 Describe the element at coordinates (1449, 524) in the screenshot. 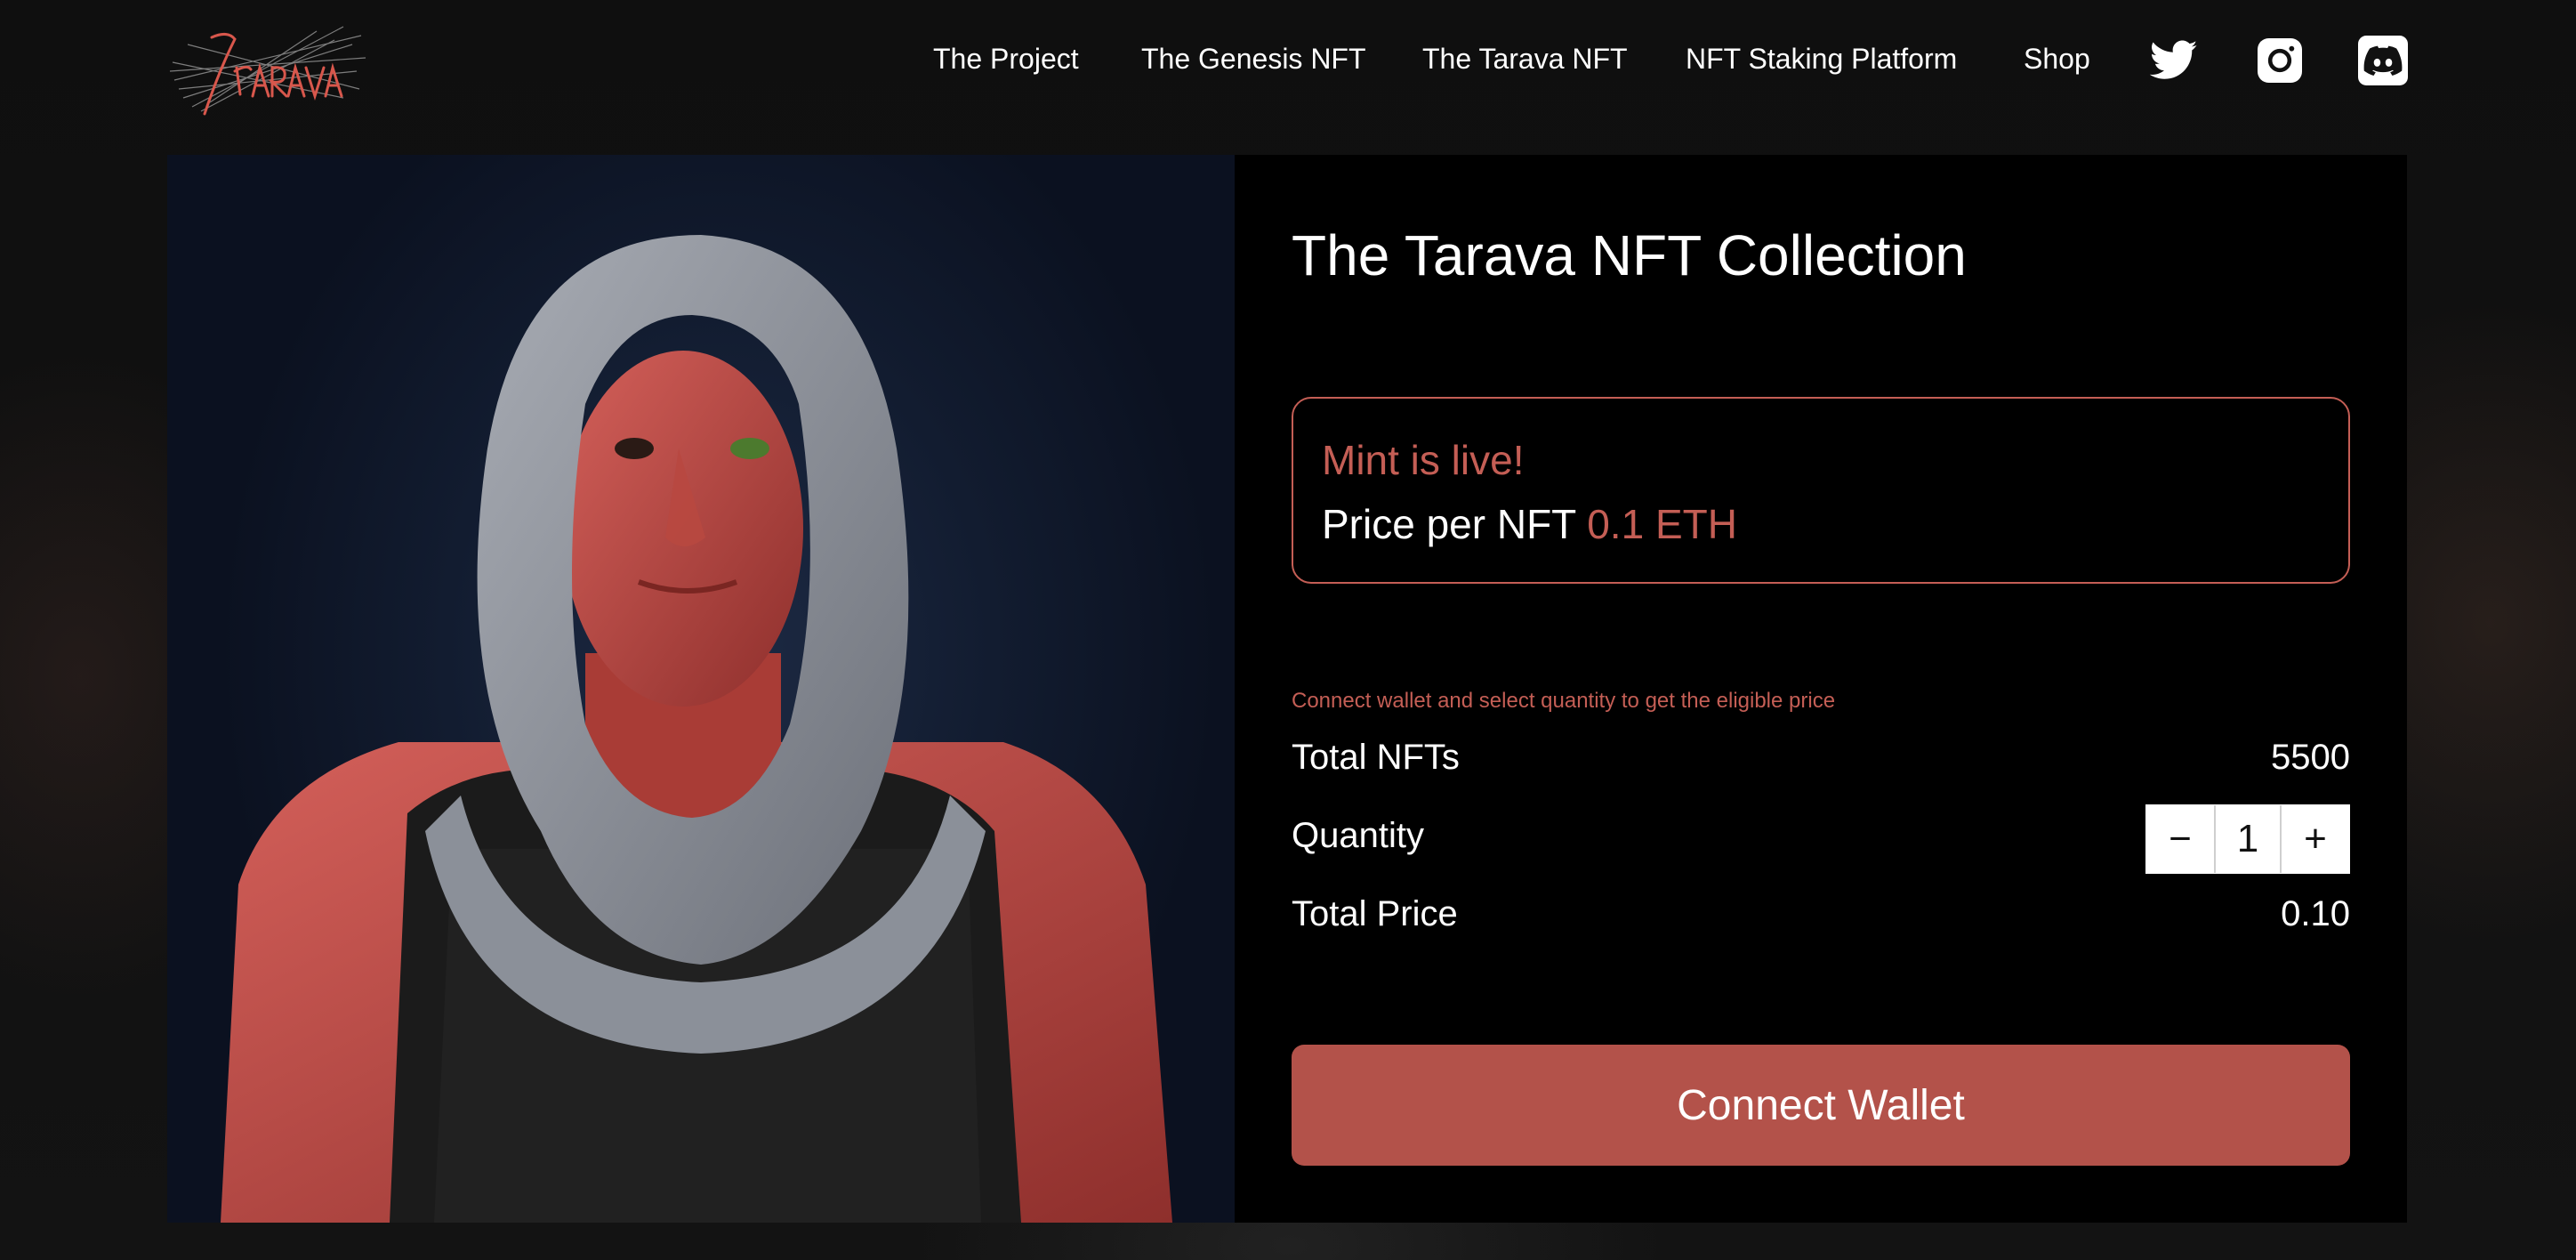

I see `price-label: Price per NFT` at that location.